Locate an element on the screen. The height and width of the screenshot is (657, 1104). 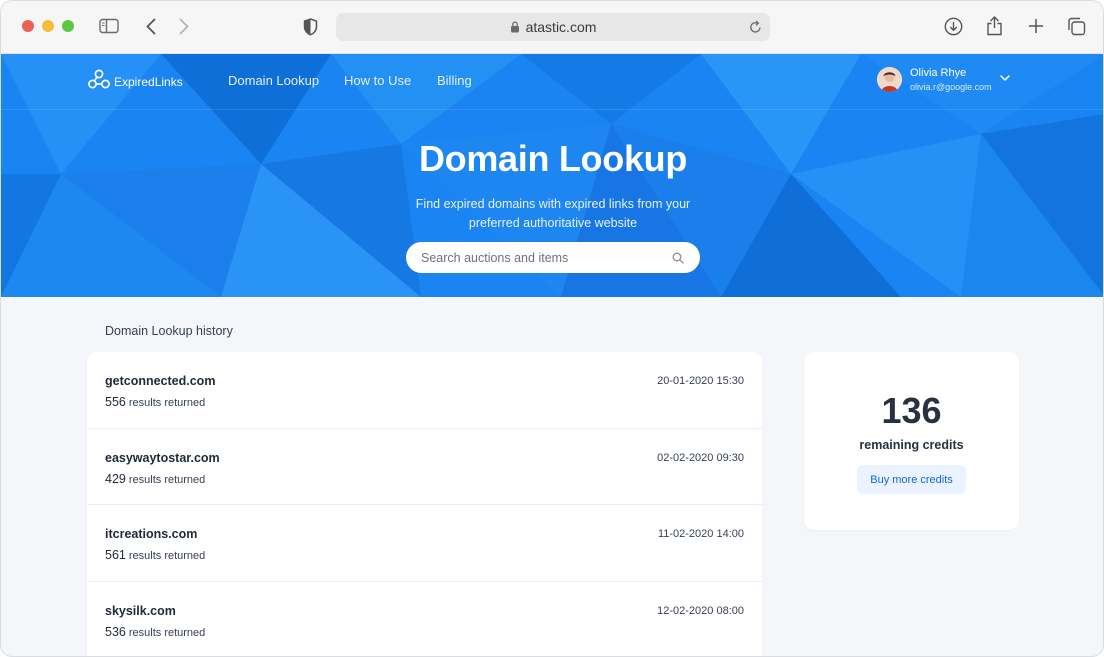
logo: ExpiredLinks is located at coordinates (135, 81).